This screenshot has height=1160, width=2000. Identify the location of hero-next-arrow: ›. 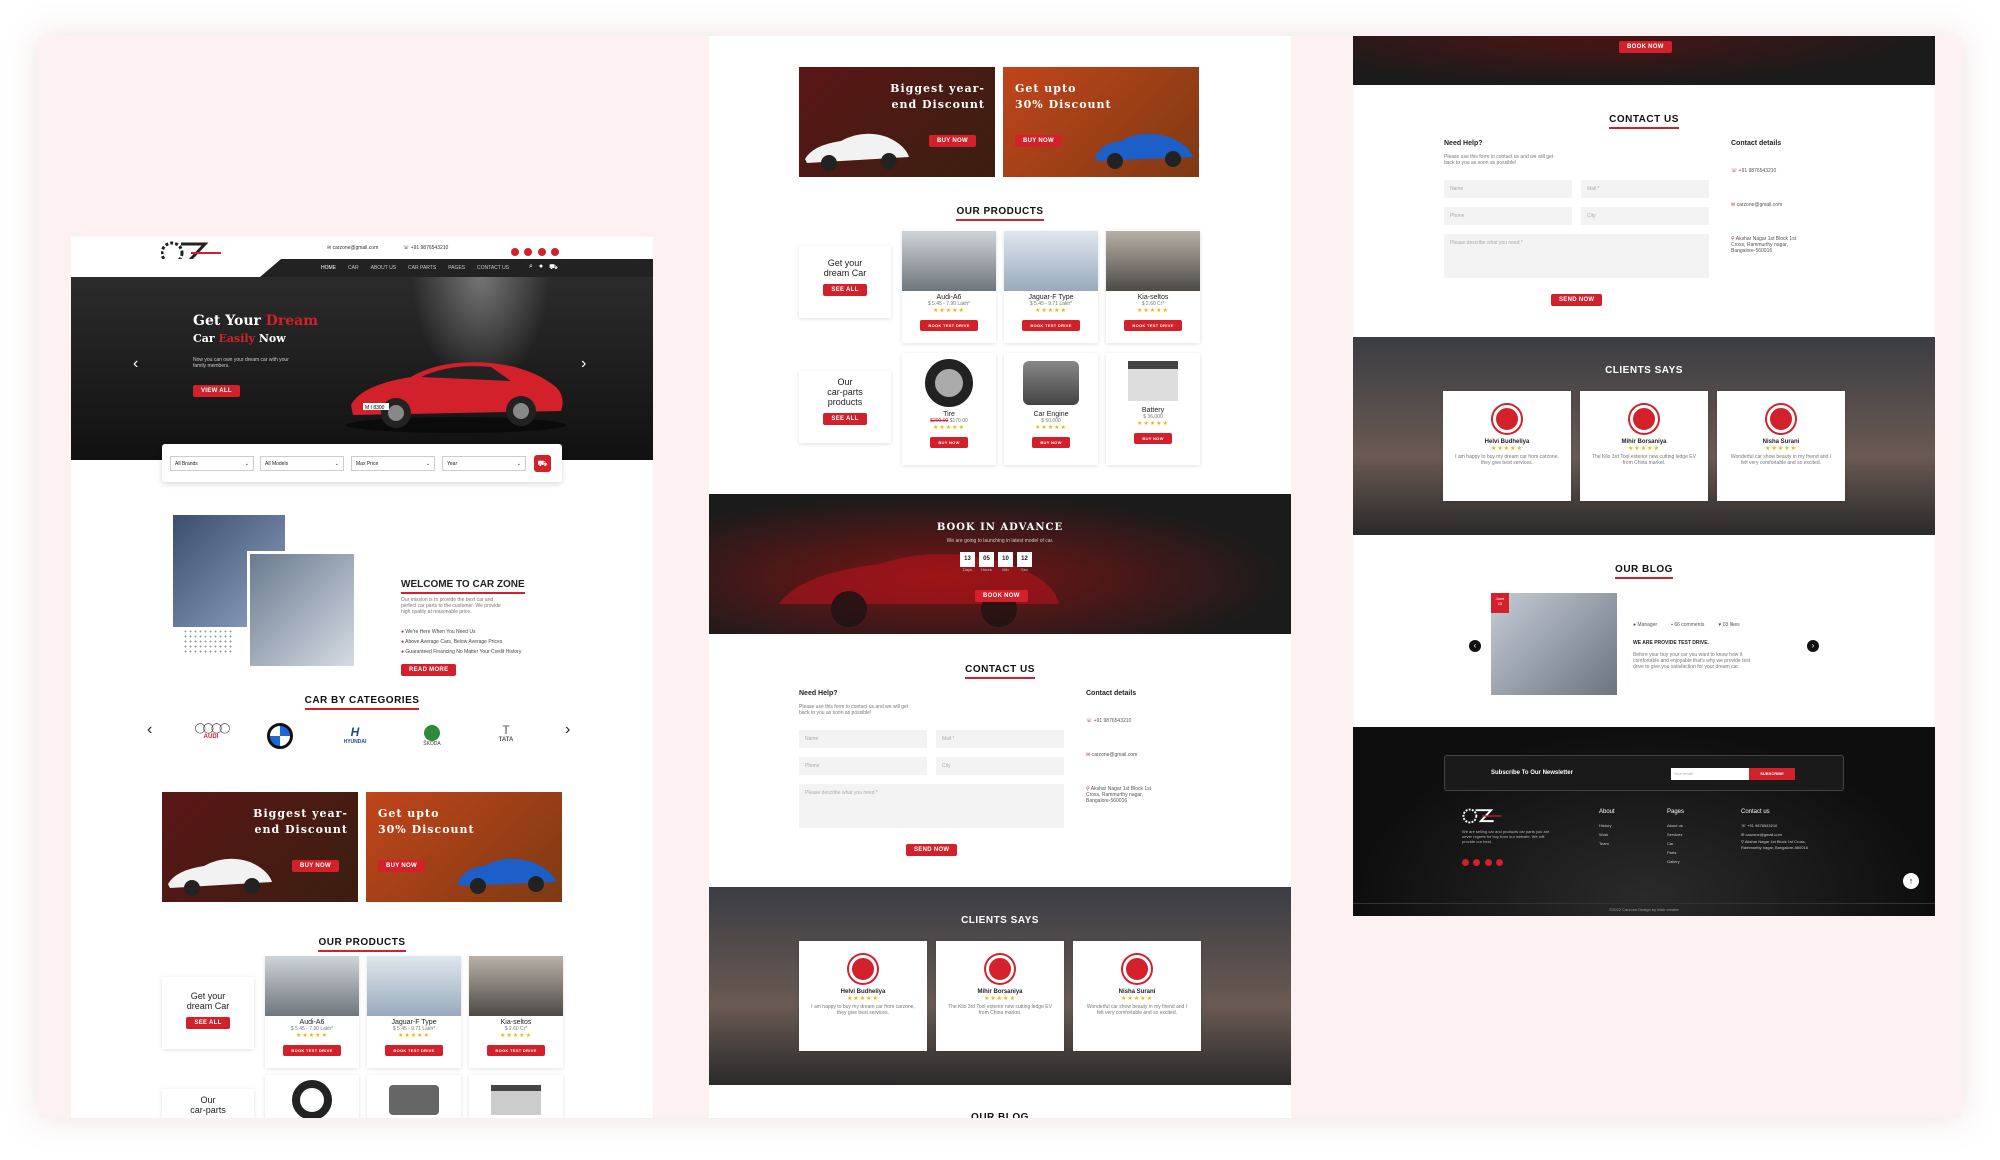
(583, 364).